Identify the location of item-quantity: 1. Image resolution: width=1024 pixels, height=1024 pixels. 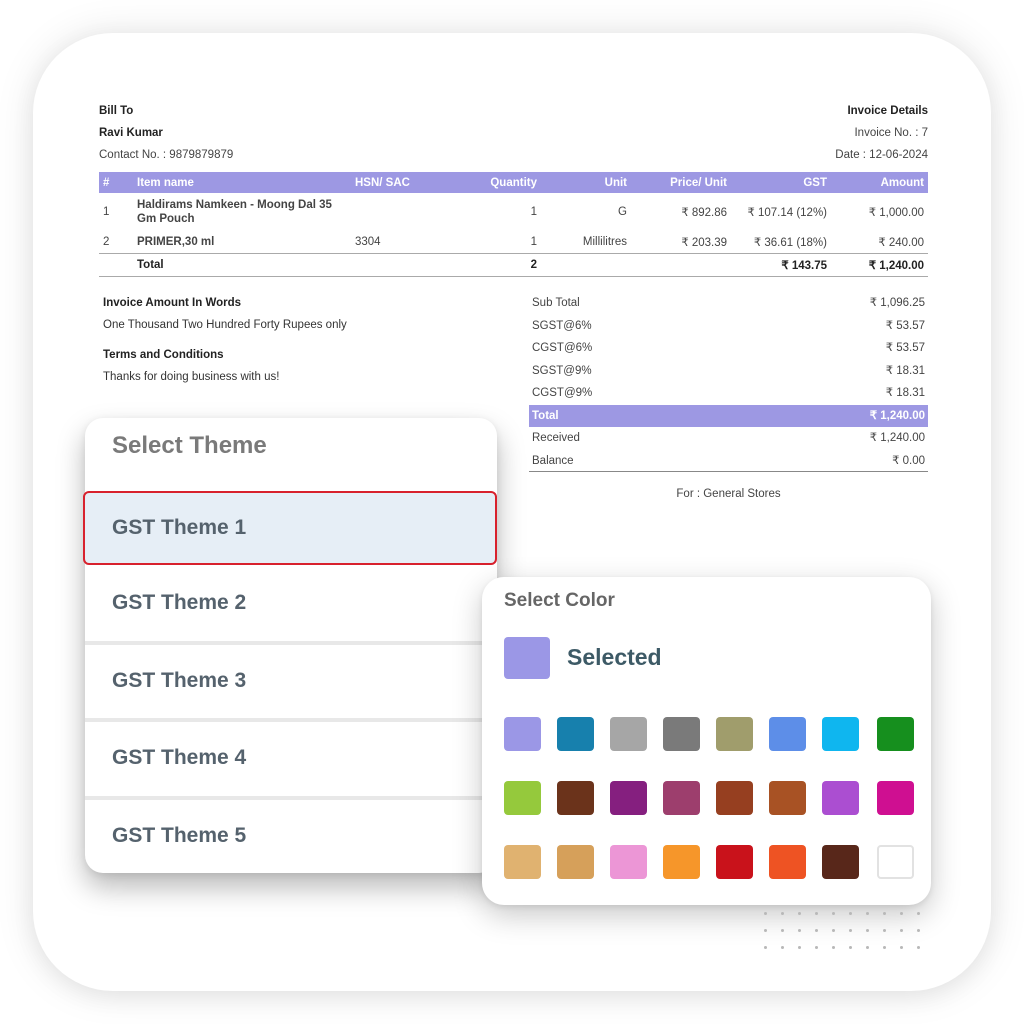
(533, 241).